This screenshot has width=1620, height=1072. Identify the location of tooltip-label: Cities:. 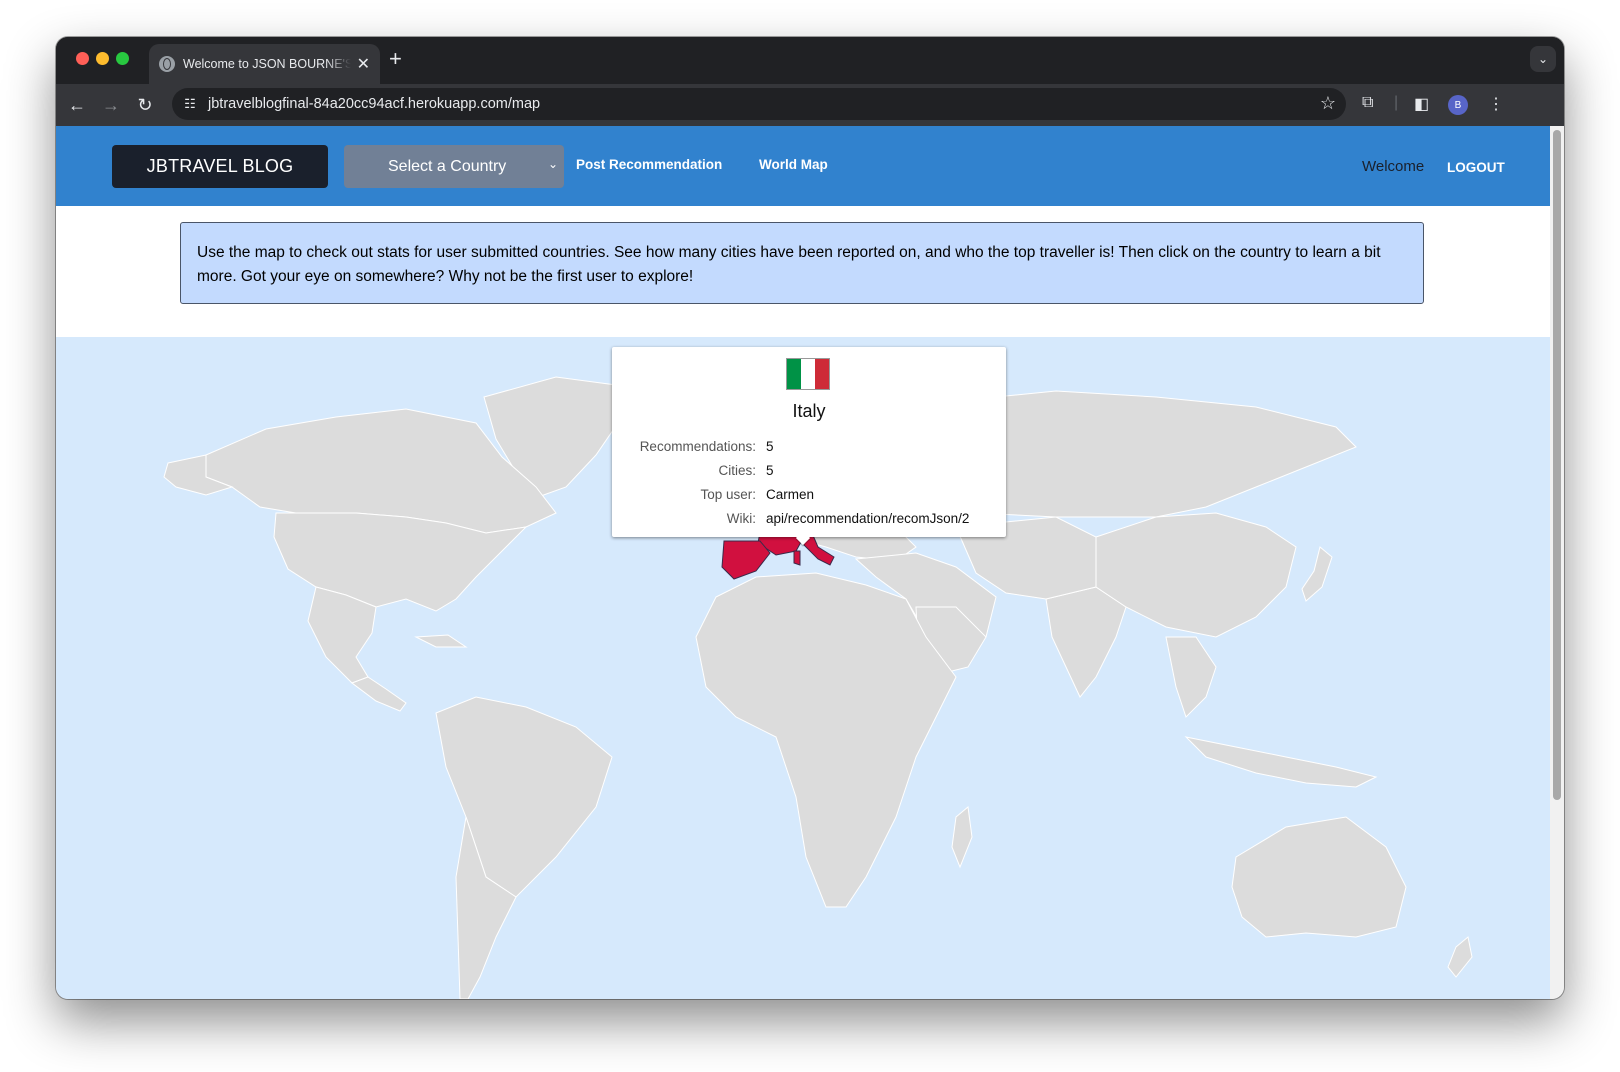
(737, 470).